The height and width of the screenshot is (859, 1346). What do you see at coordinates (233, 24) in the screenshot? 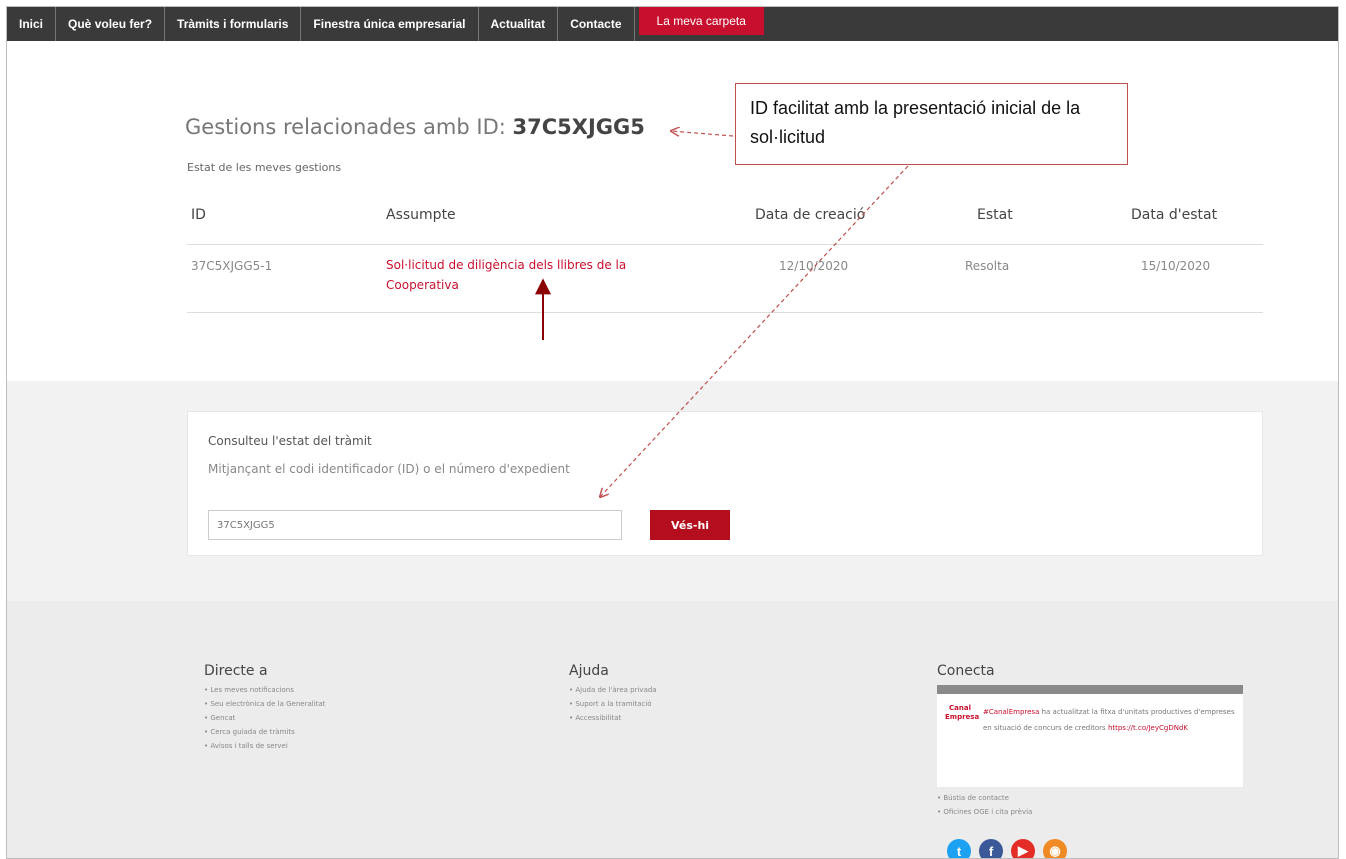
I see `nav-item-tramits: Tràmits i formularis` at bounding box center [233, 24].